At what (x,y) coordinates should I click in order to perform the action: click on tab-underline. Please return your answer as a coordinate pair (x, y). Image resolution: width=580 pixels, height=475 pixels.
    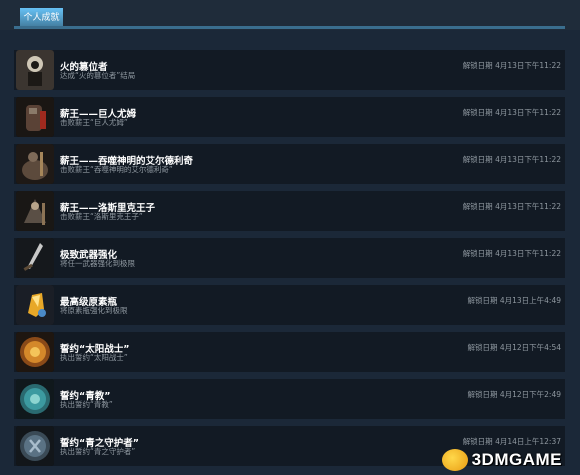
    Looking at the image, I should click on (289, 27).